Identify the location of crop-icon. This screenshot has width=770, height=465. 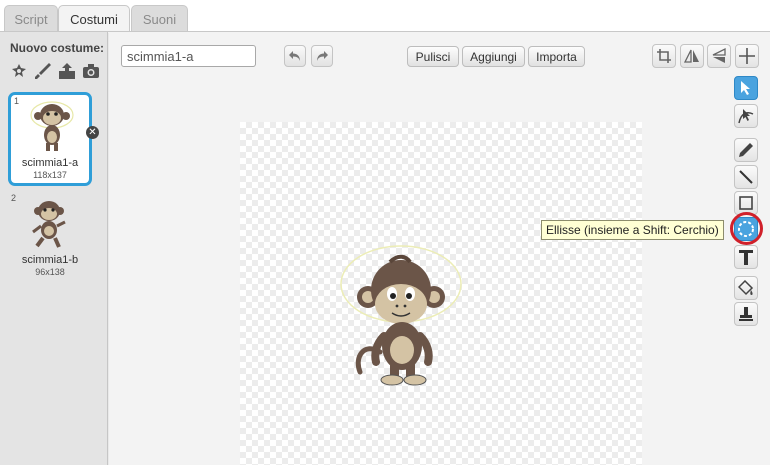
(664, 56).